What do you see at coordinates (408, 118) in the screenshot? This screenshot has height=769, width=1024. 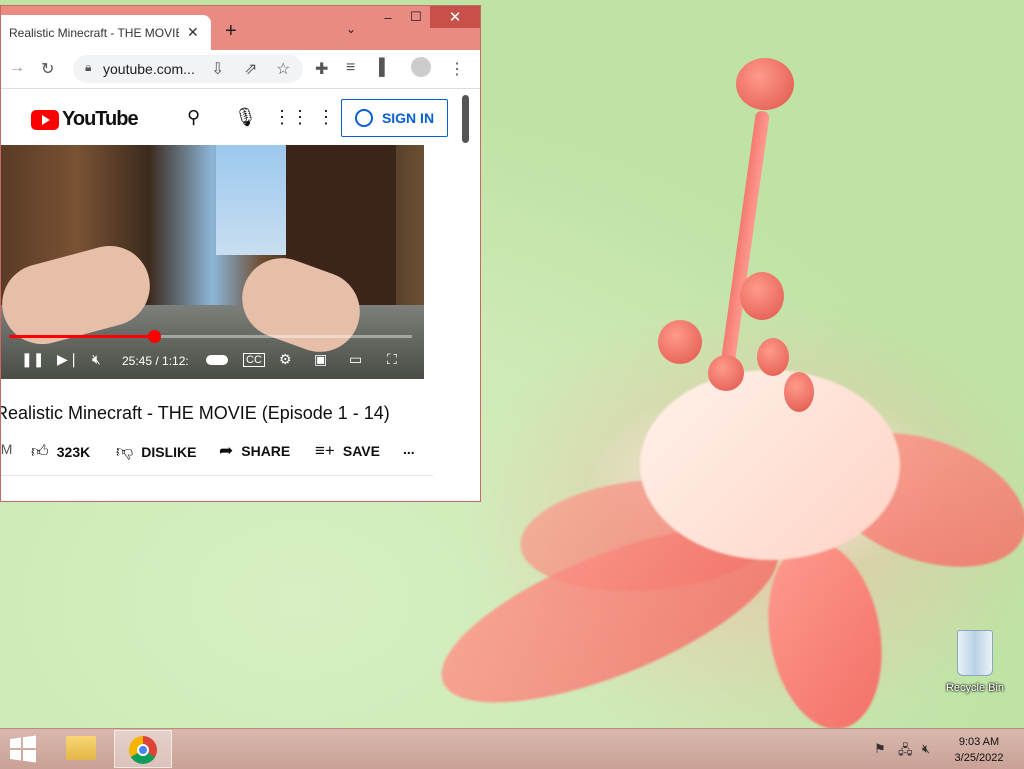 I see `sign-in-label: SIGN IN` at bounding box center [408, 118].